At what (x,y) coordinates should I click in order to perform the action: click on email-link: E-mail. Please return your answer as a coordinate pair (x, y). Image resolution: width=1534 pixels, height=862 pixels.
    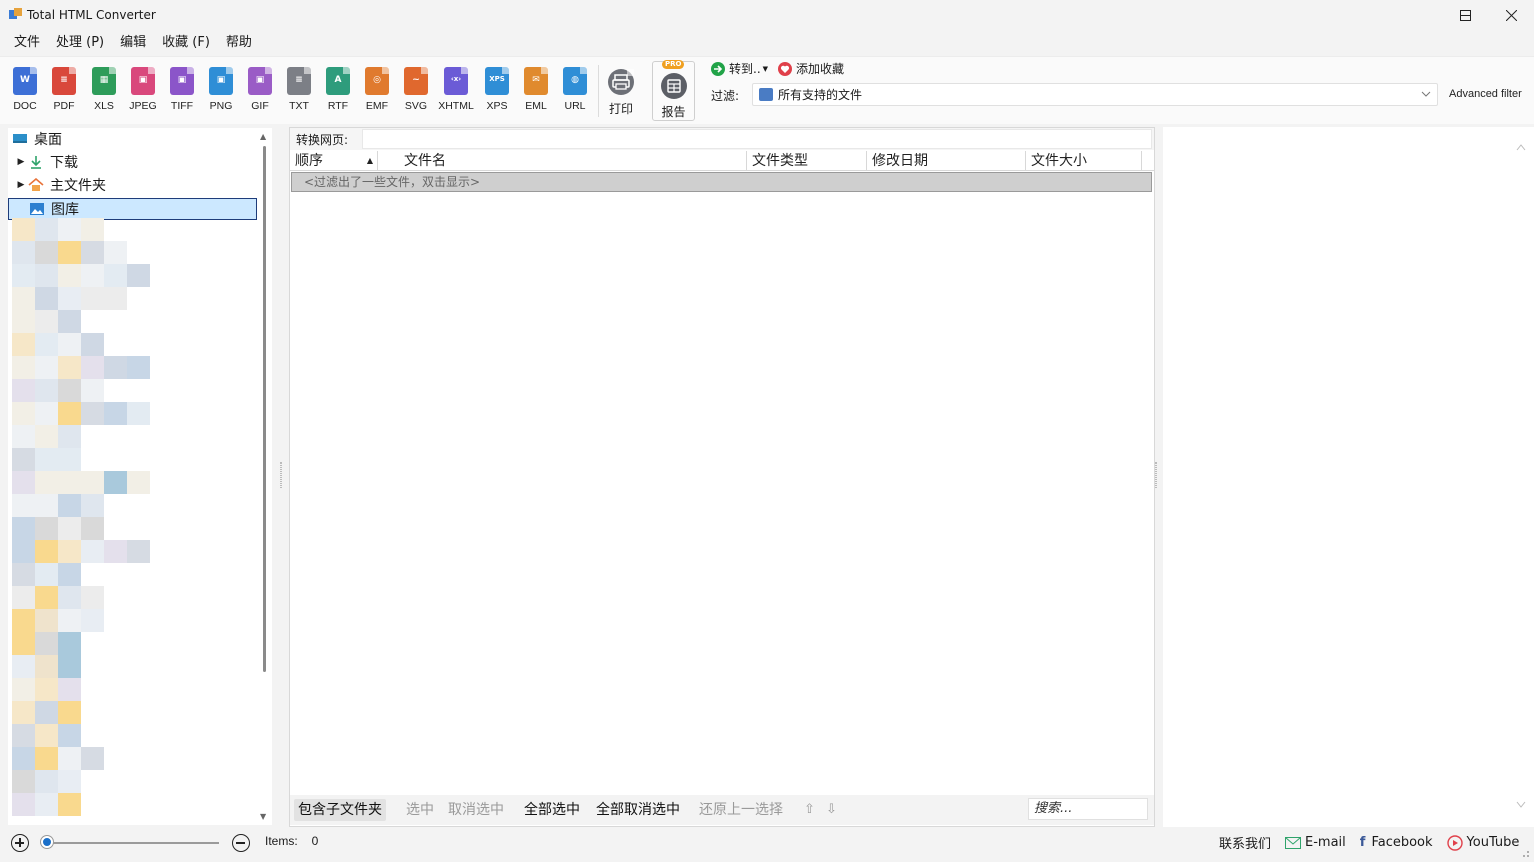
    Looking at the image, I should click on (1315, 842).